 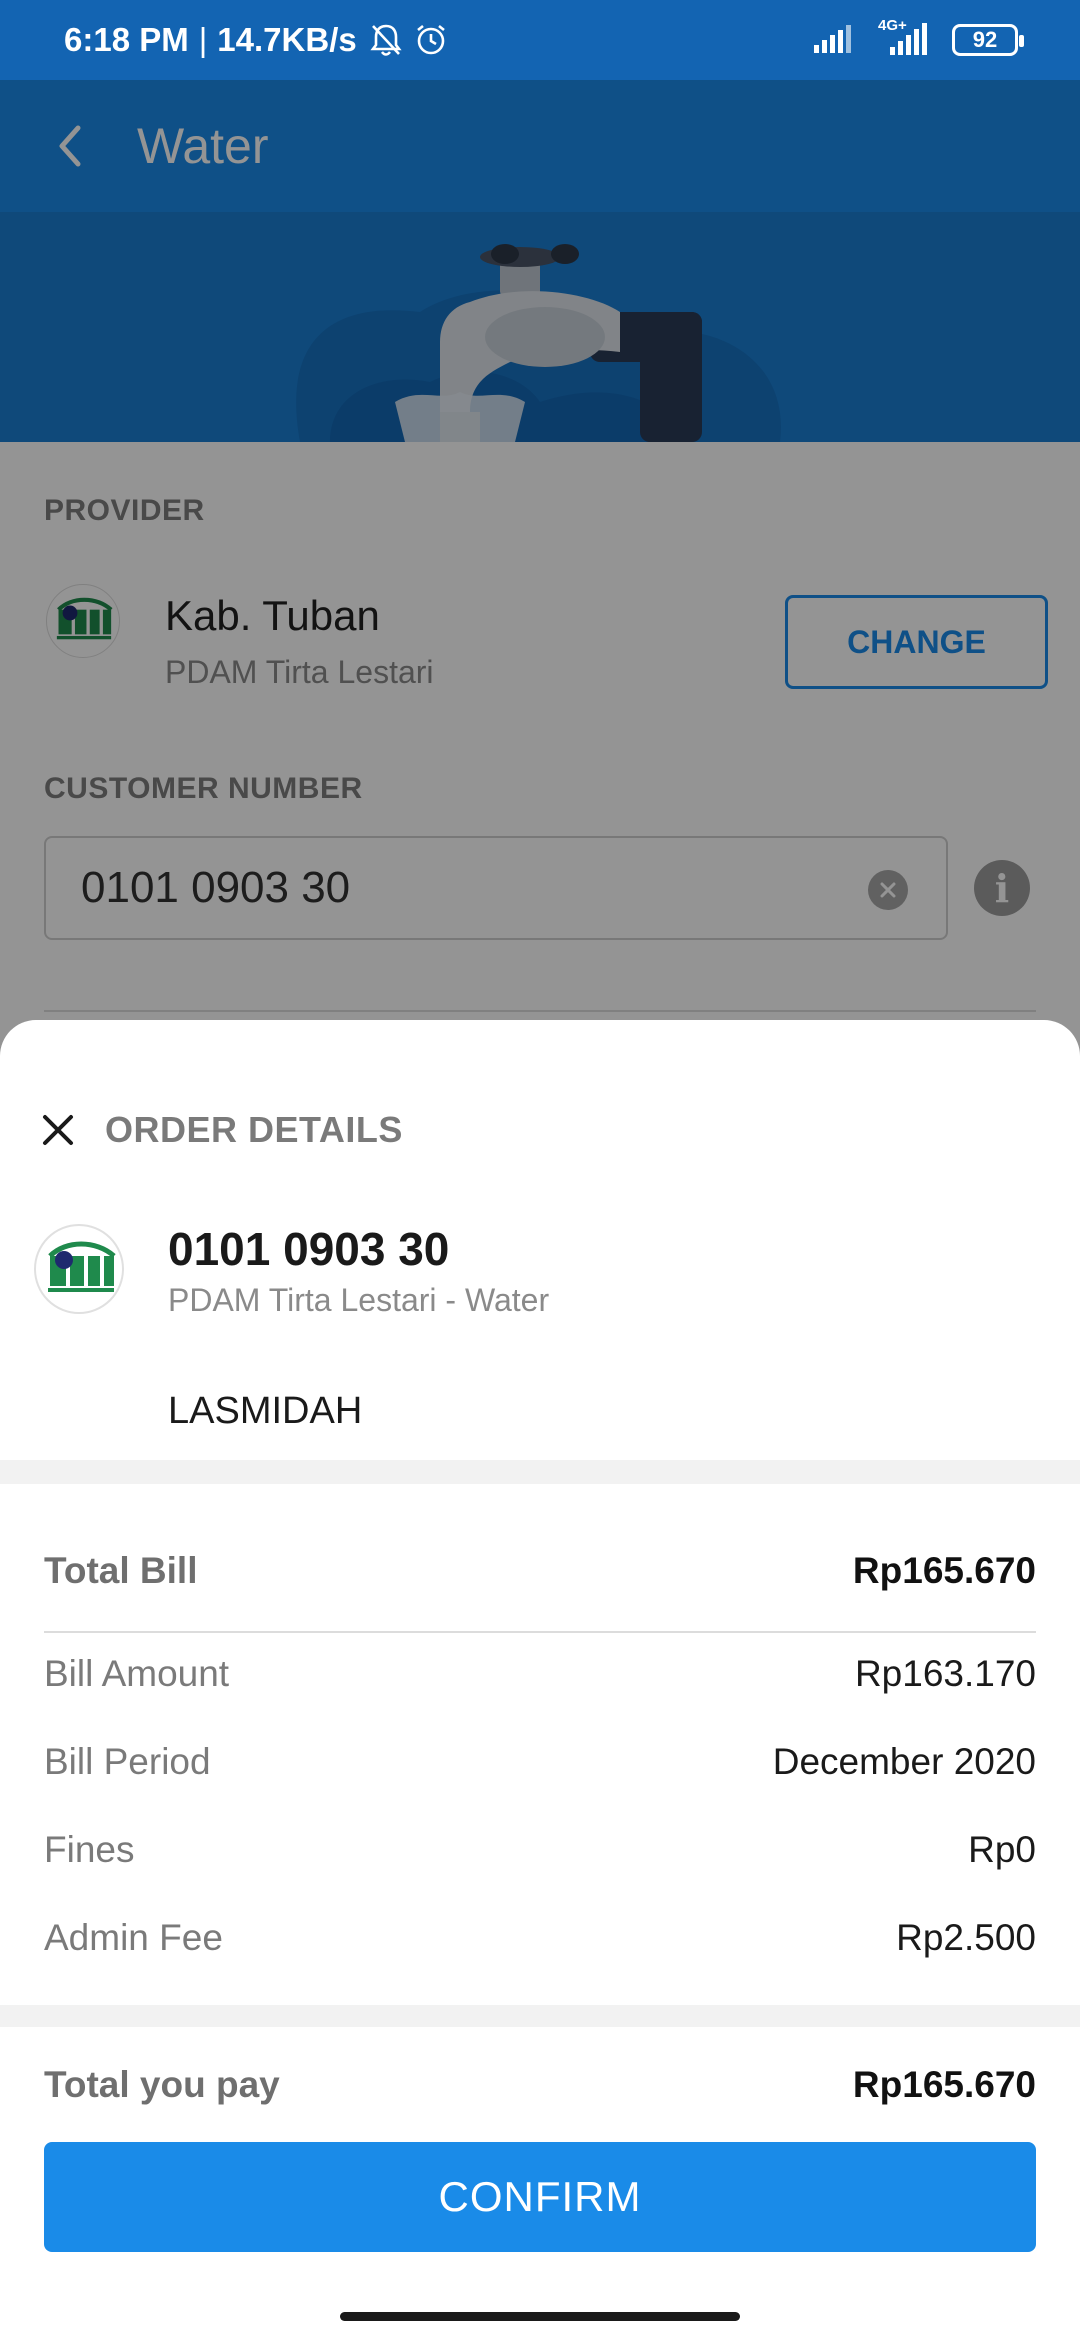 I want to click on bill-amount-value: Rp163.170, so click(x=945, y=1673).